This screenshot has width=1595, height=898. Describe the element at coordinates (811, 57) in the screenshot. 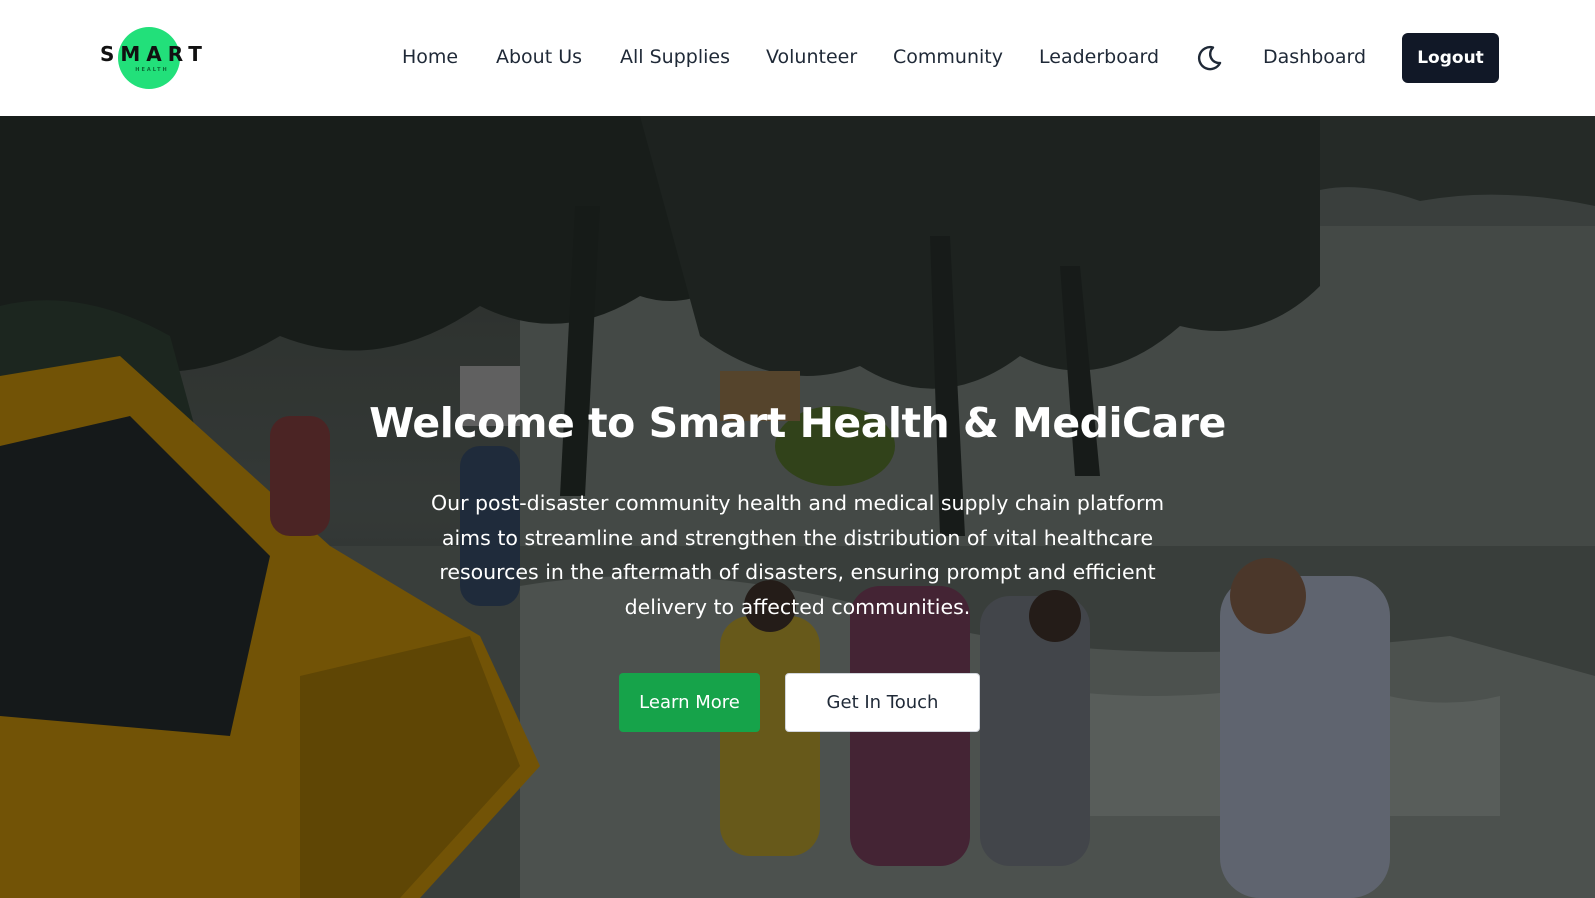

I see `nav-volunteer: Volunteer` at that location.